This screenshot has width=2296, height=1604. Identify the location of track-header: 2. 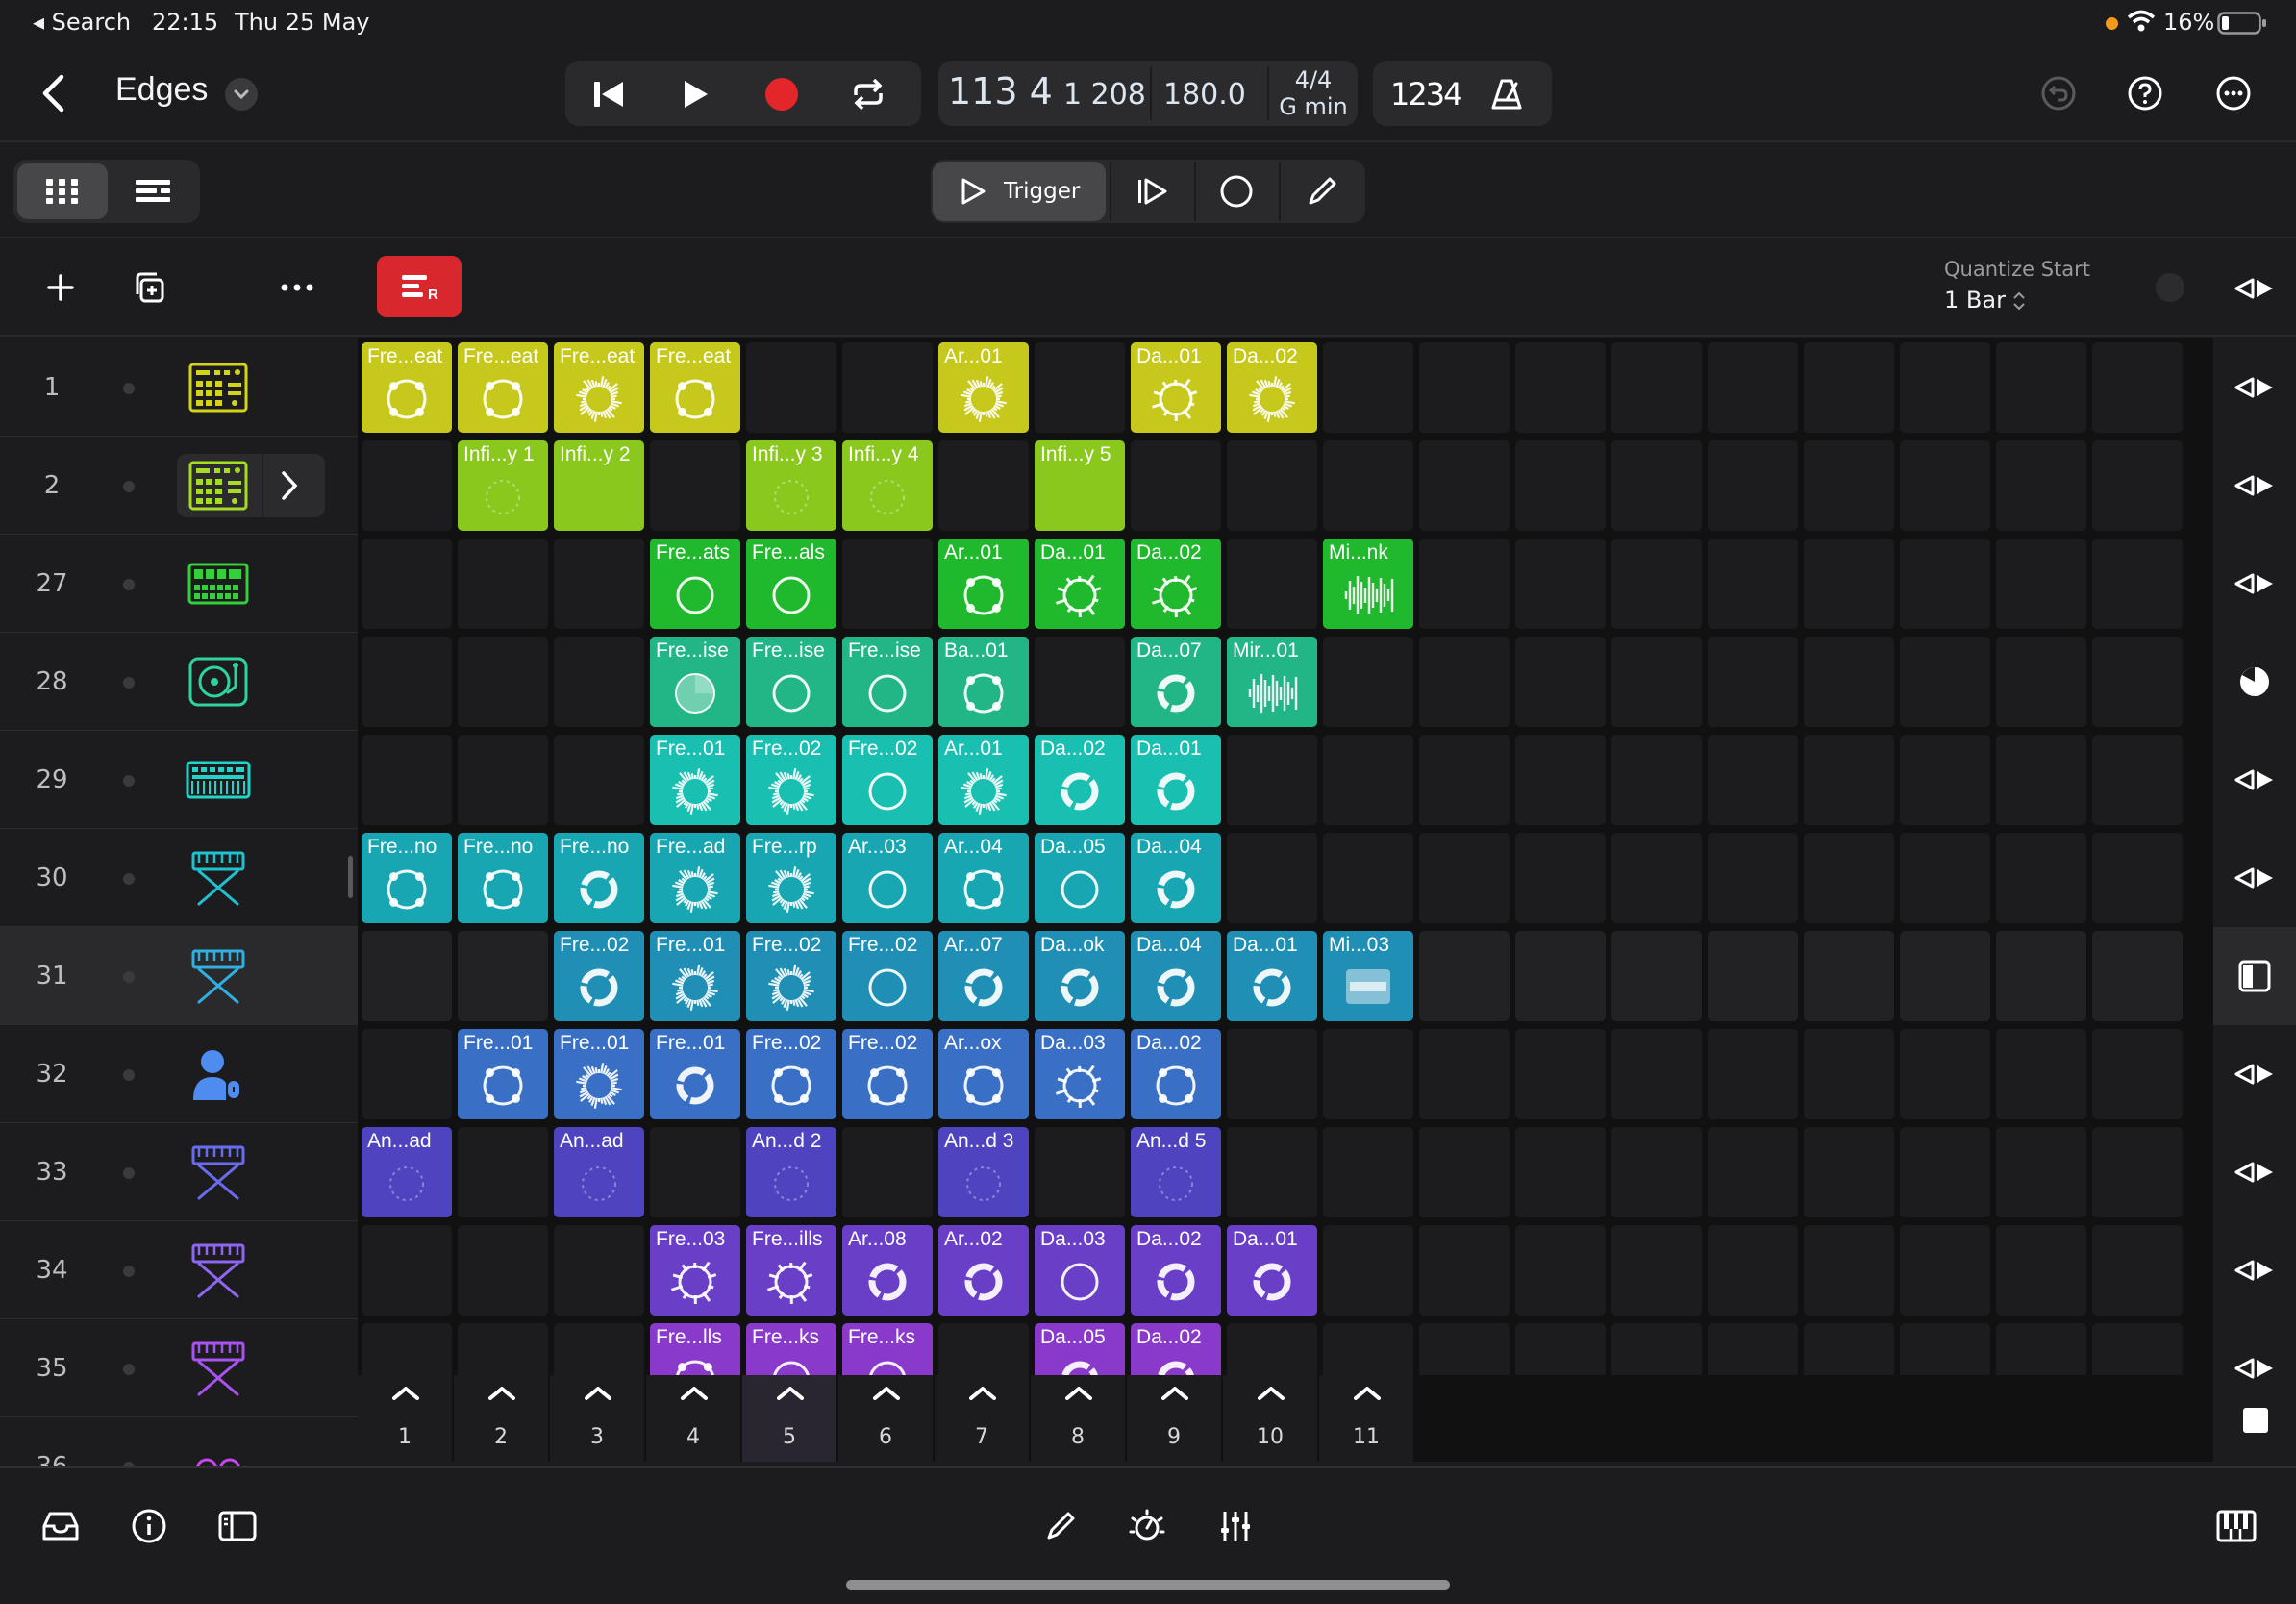
(179, 486).